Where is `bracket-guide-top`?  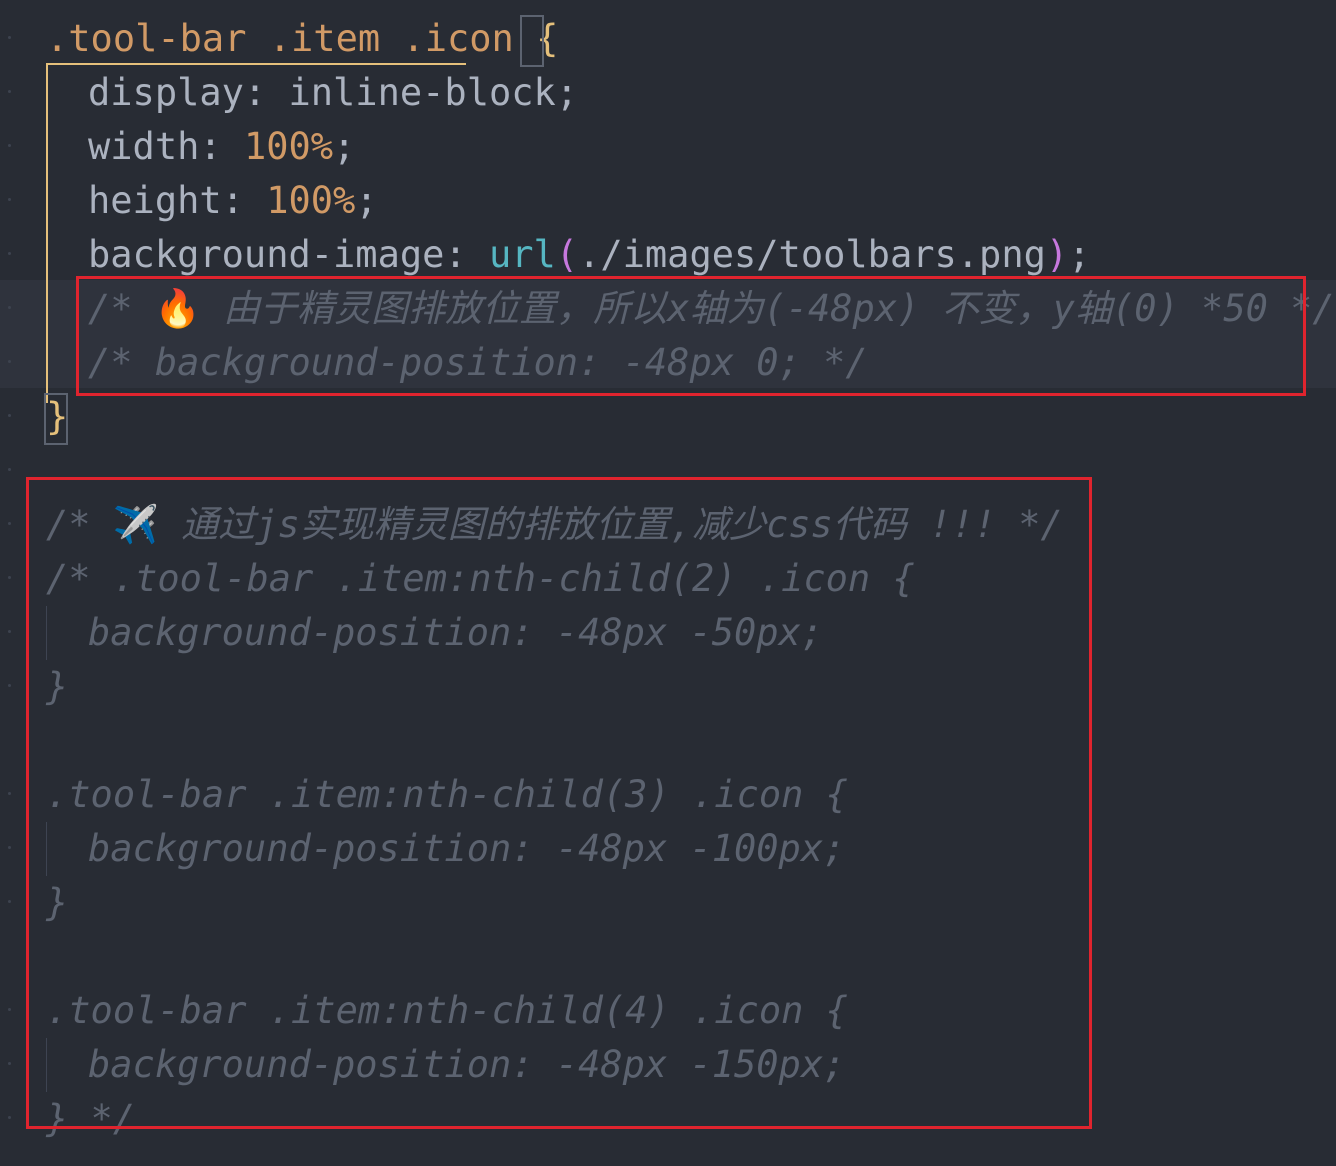
bracket-guide-top is located at coordinates (256, 64).